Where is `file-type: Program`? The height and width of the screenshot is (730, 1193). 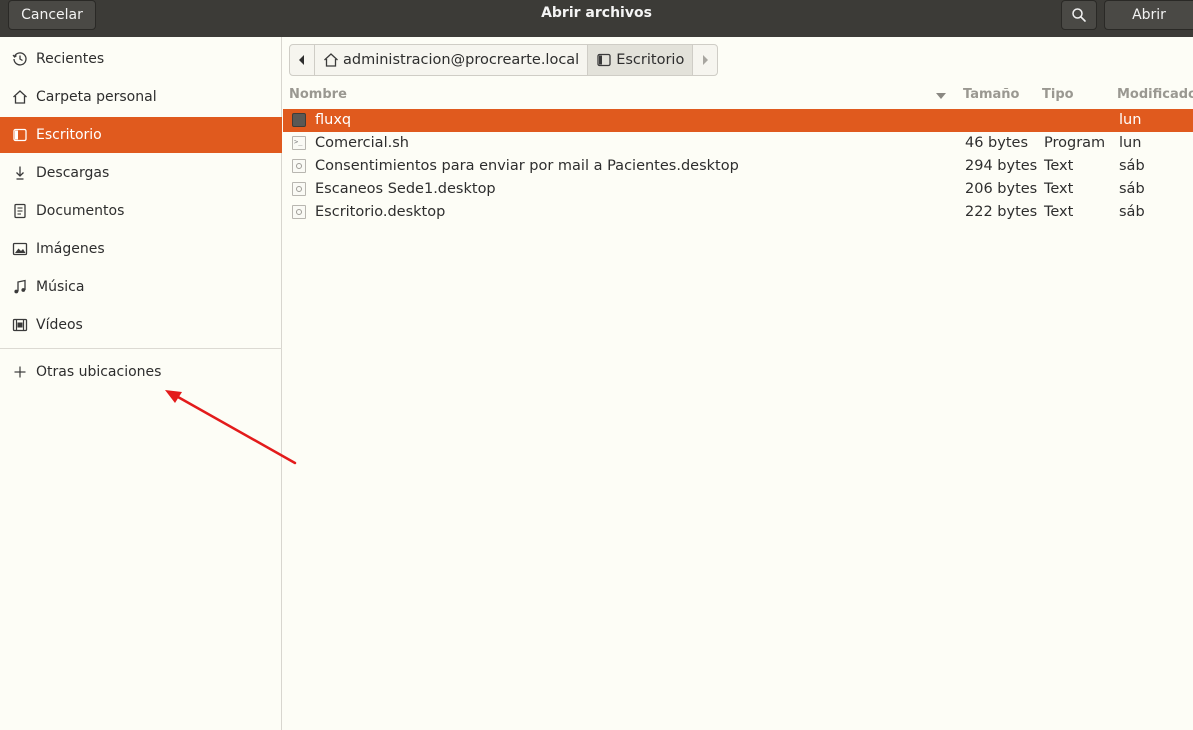 file-type: Program is located at coordinates (1075, 143).